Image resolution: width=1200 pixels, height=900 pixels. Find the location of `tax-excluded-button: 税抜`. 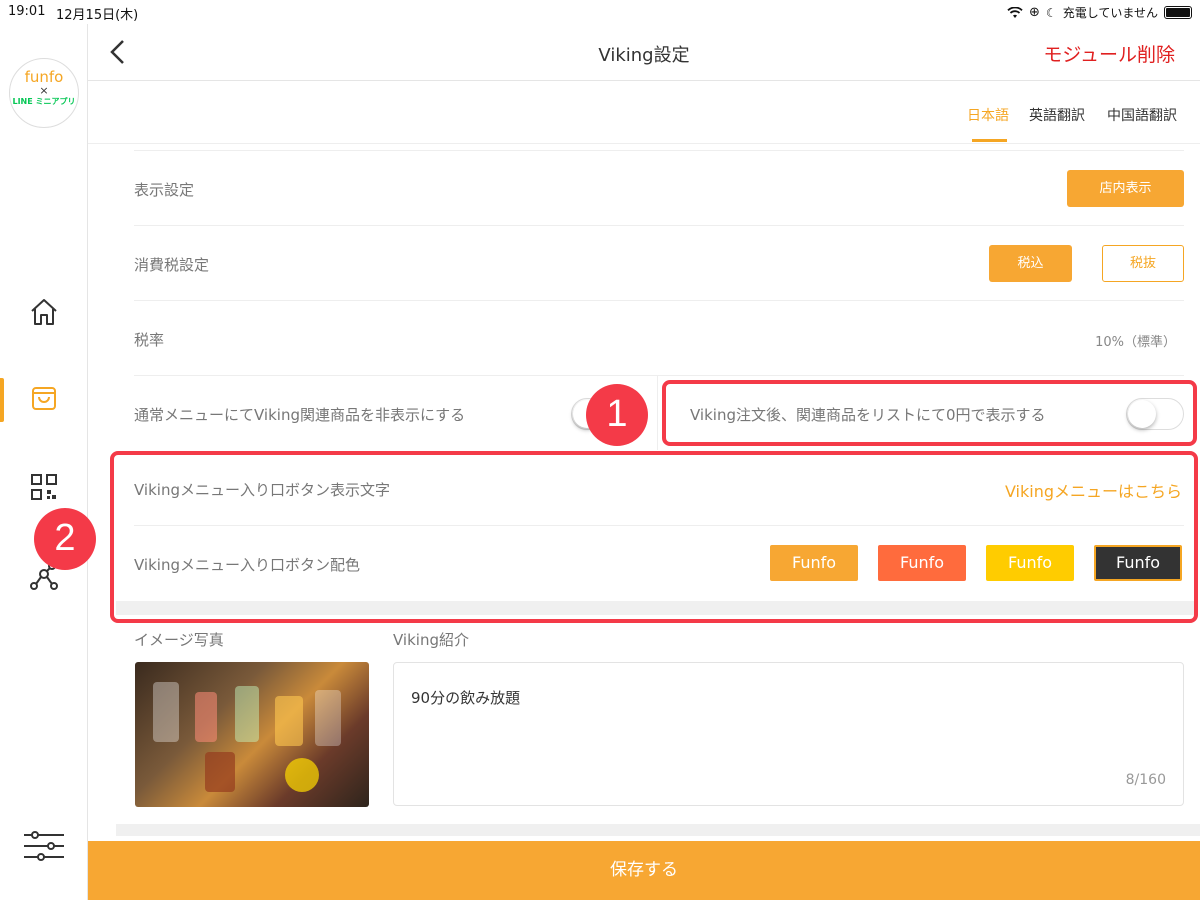

tax-excluded-button: 税抜 is located at coordinates (1143, 263).